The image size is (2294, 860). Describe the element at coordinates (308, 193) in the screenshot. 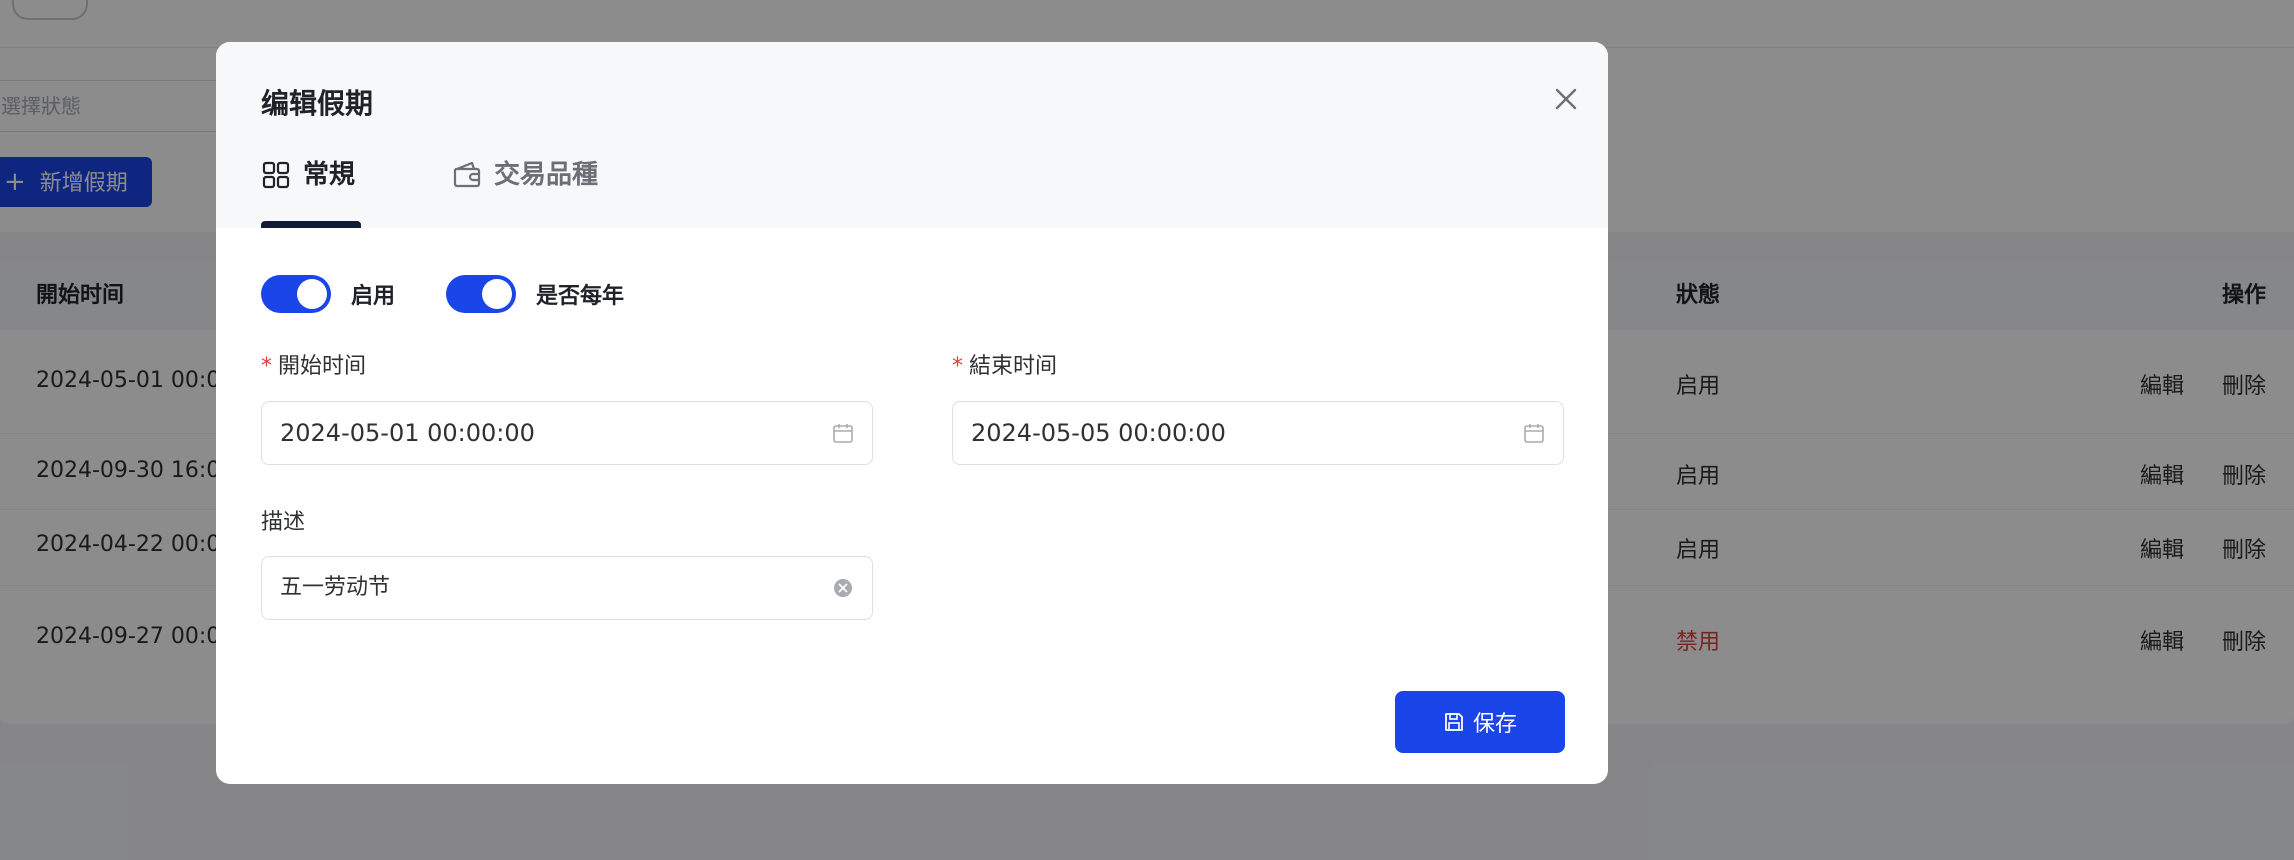

I see `tab-general: 常規` at that location.